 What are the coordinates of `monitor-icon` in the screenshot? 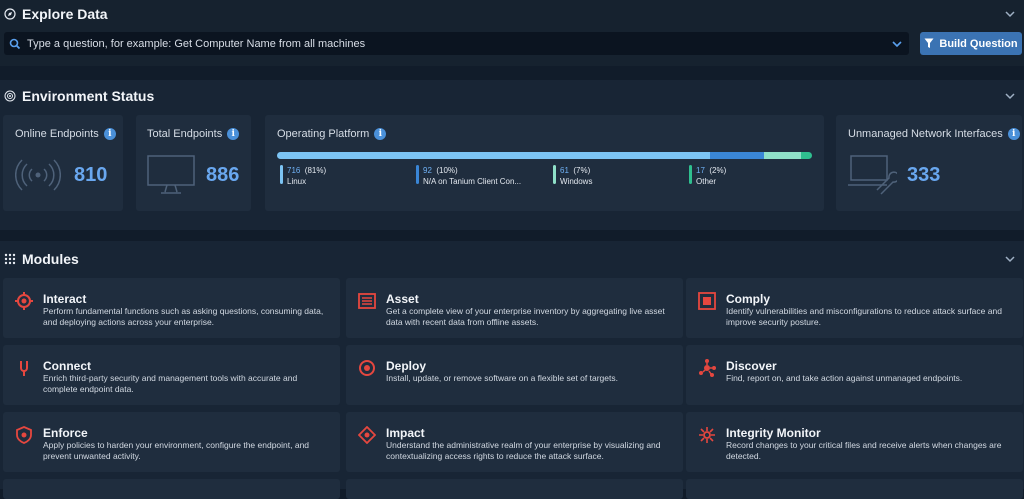 It's located at (171, 174).